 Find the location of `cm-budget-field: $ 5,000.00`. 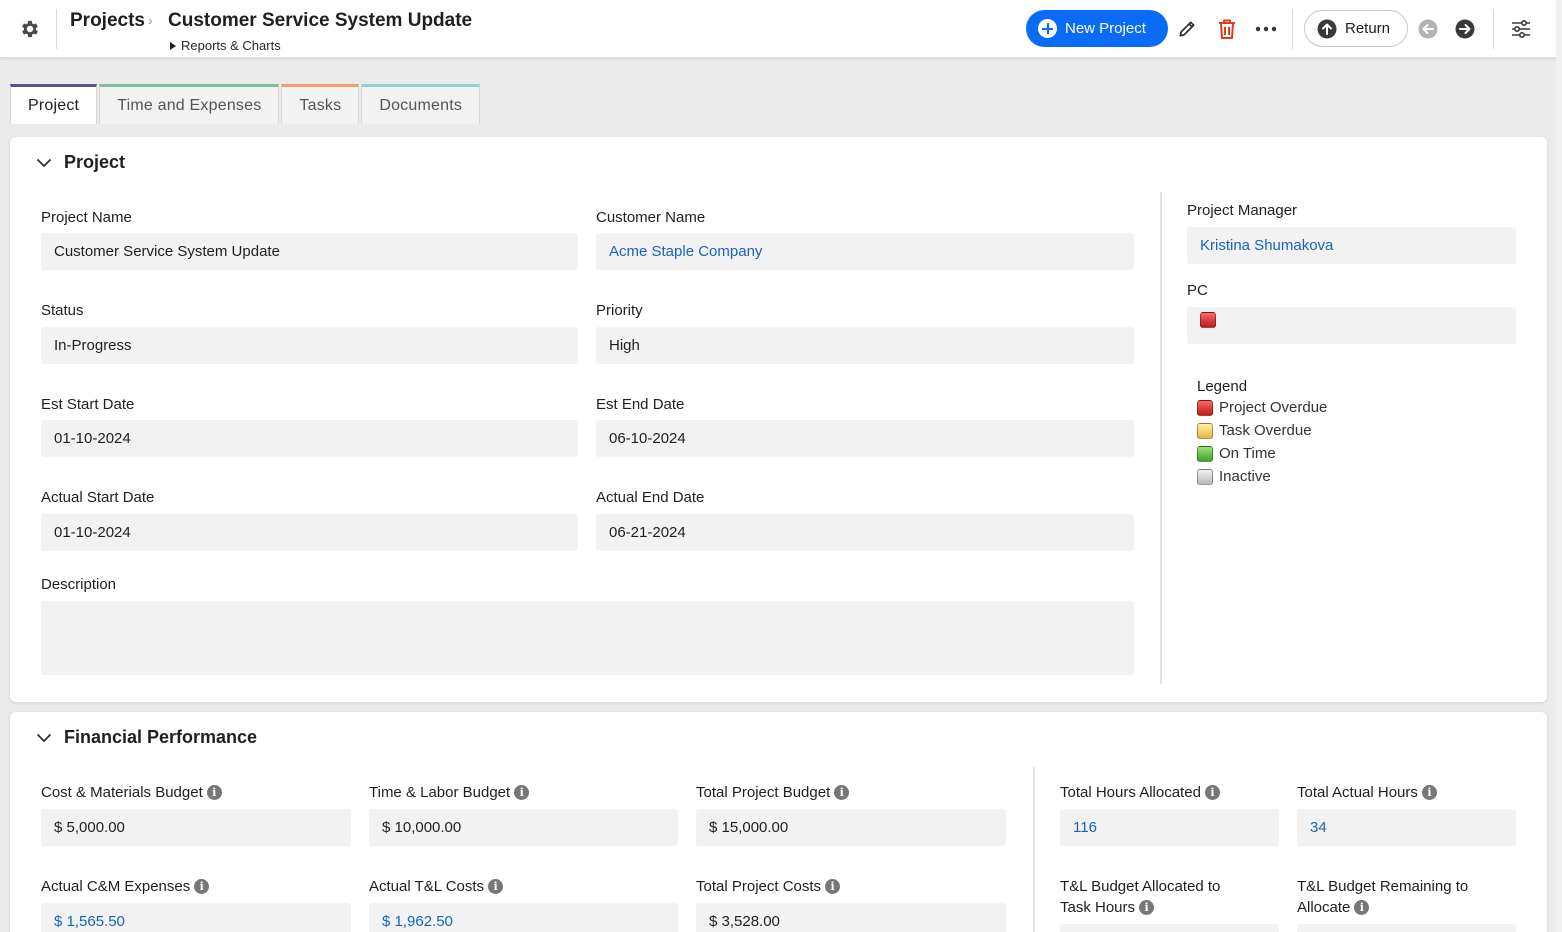

cm-budget-field: $ 5,000.00 is located at coordinates (196, 827).